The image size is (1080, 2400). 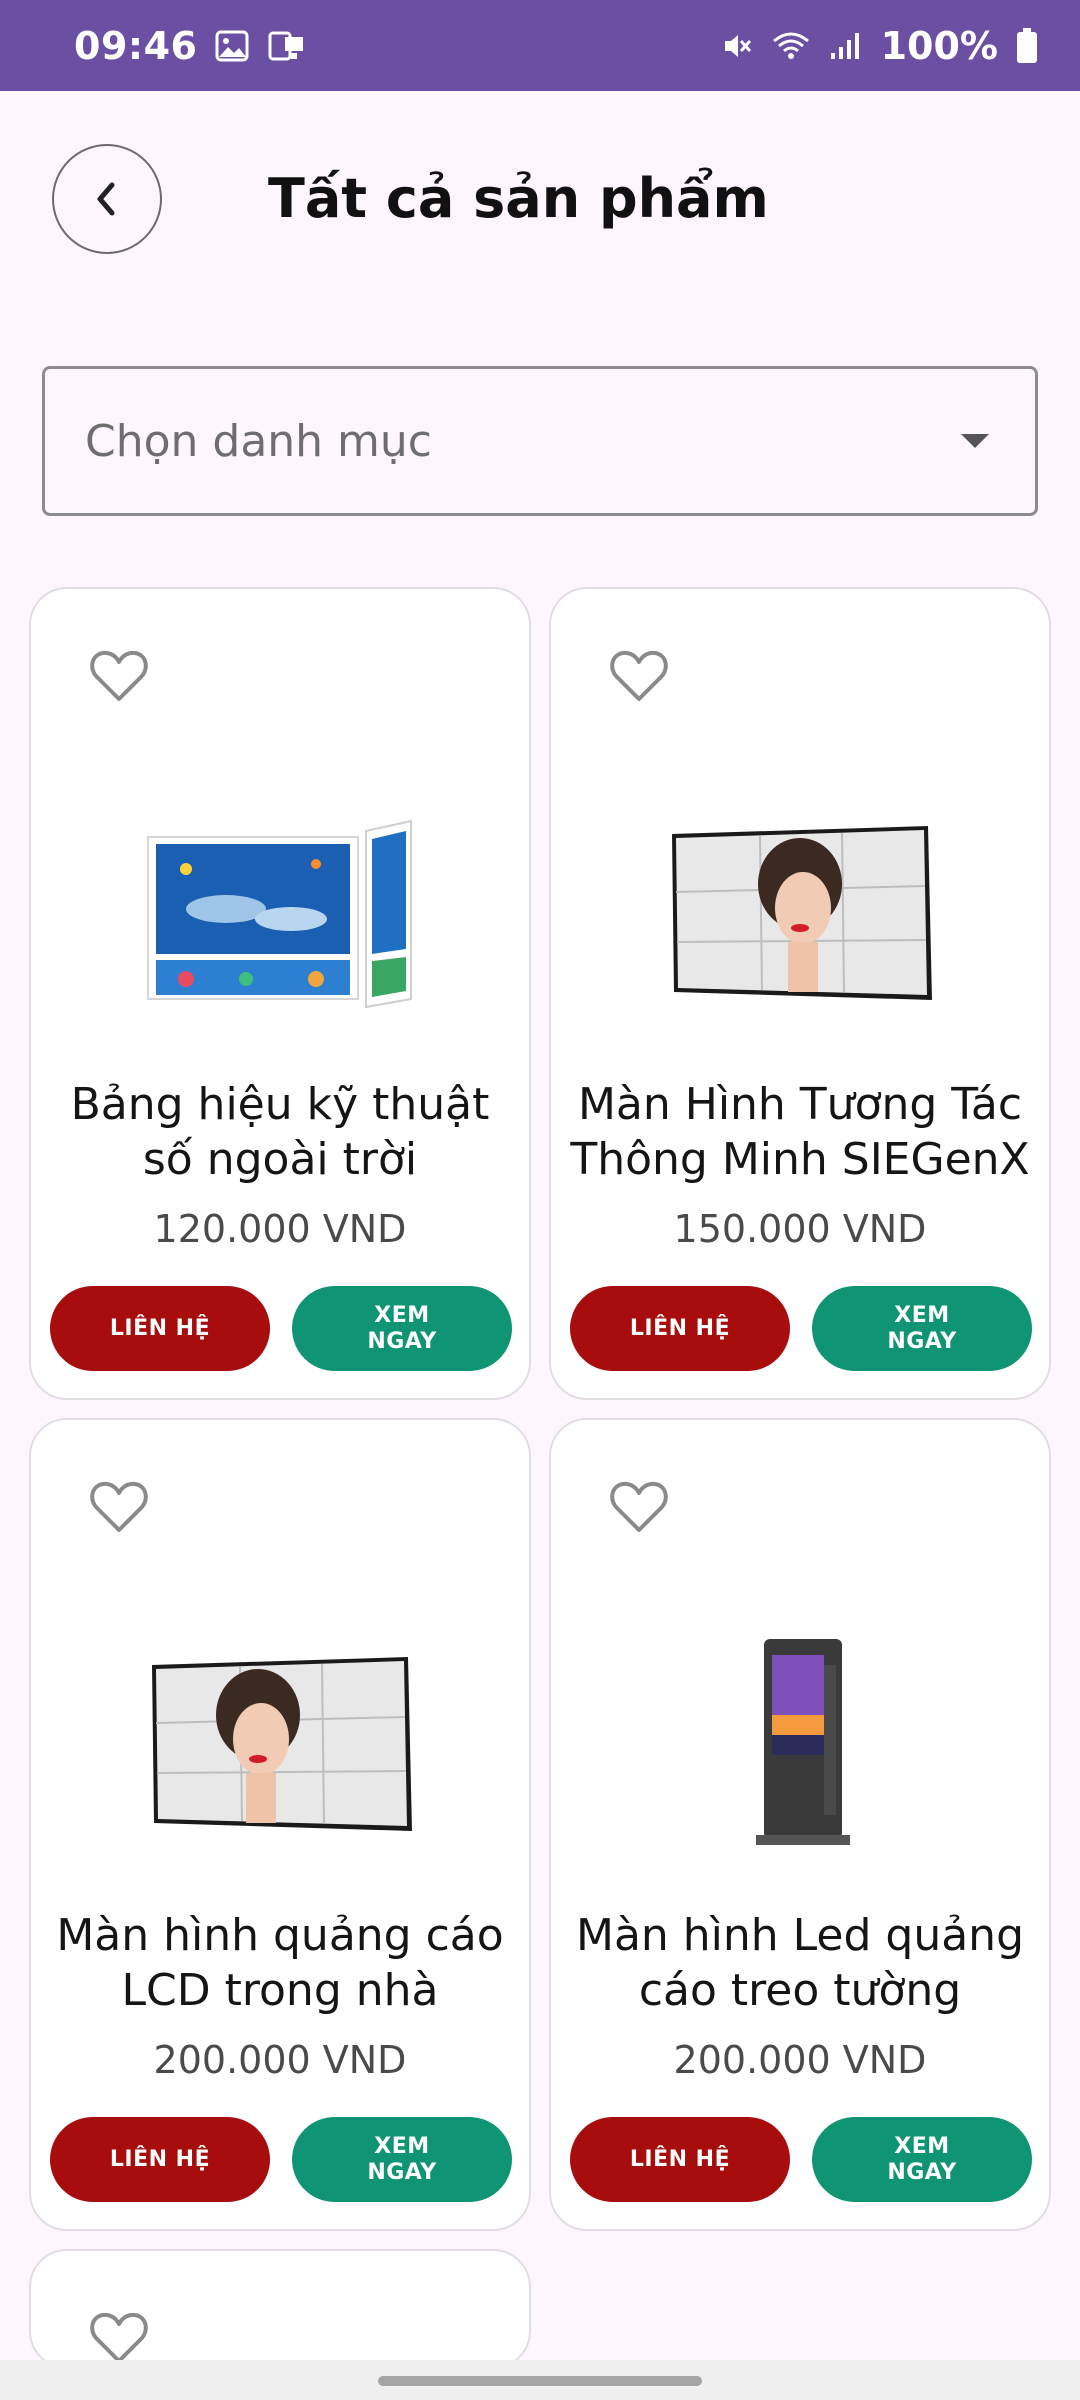 What do you see at coordinates (1027, 45) in the screenshot?
I see `battery-icon` at bounding box center [1027, 45].